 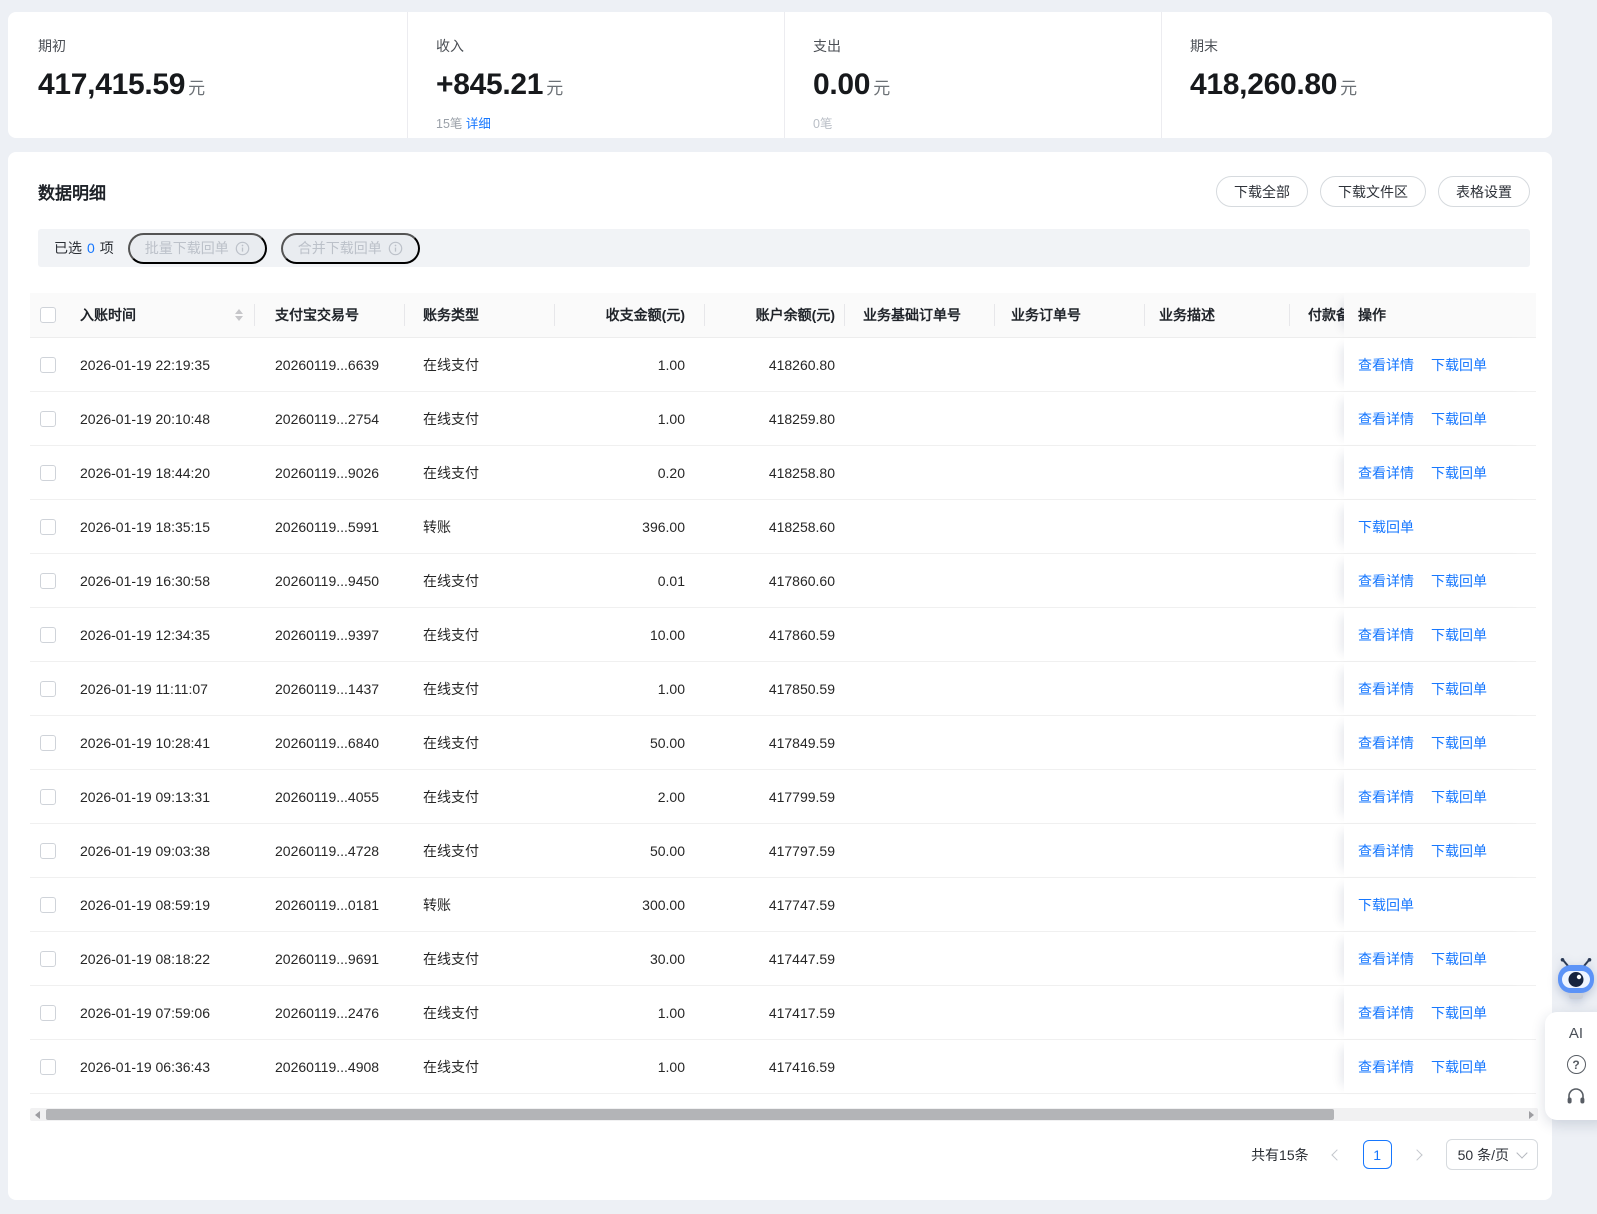 I want to click on currency-unit: 元, so click(x=1348, y=88).